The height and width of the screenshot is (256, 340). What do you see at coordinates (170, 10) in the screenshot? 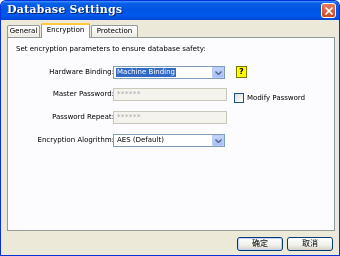
I see `title-bar: Database Settings` at bounding box center [170, 10].